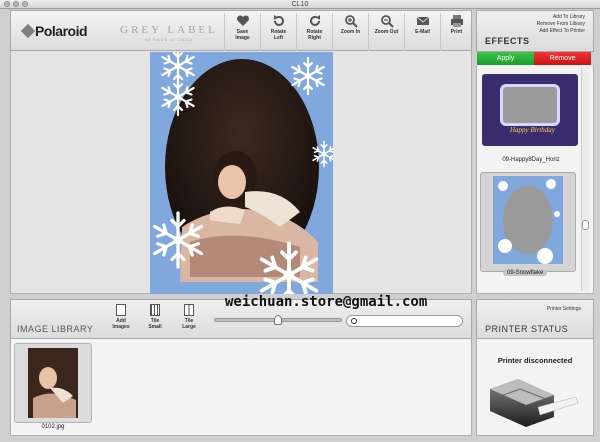 The width and height of the screenshot is (600, 442). What do you see at coordinates (585, 225) in the screenshot?
I see `scrollbar-knob` at bounding box center [585, 225].